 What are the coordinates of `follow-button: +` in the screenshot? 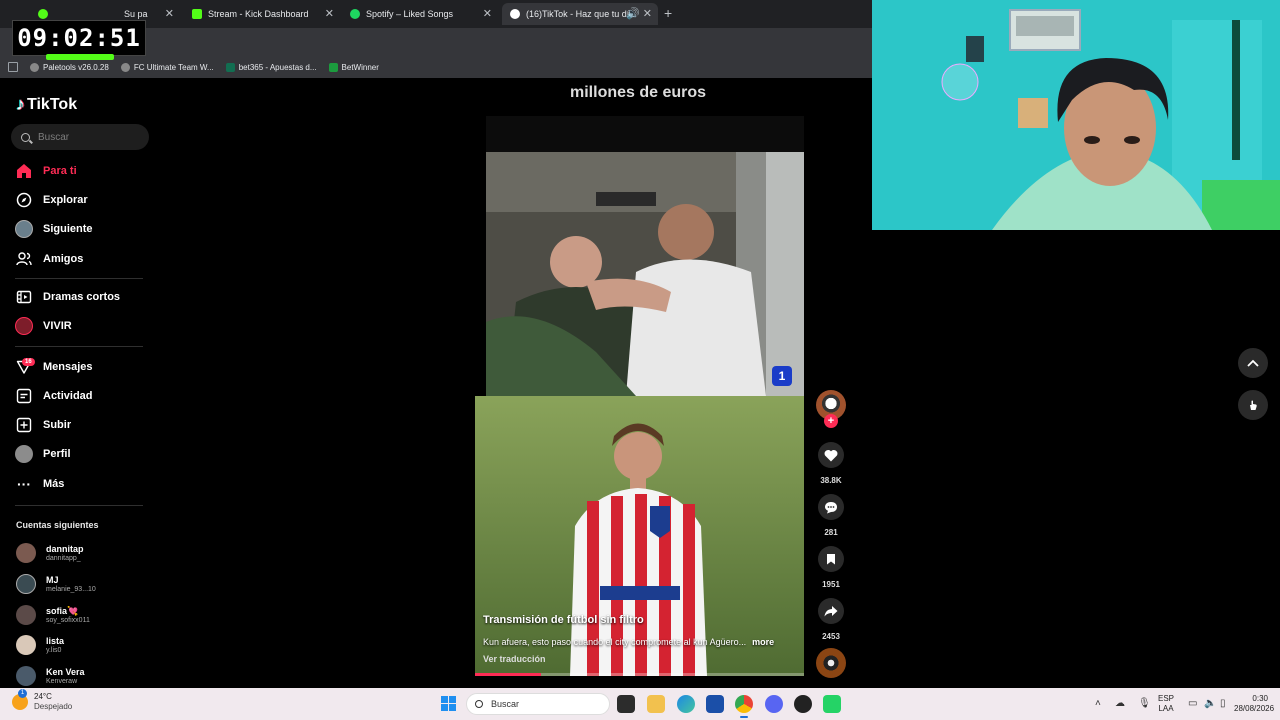 It's located at (831, 421).